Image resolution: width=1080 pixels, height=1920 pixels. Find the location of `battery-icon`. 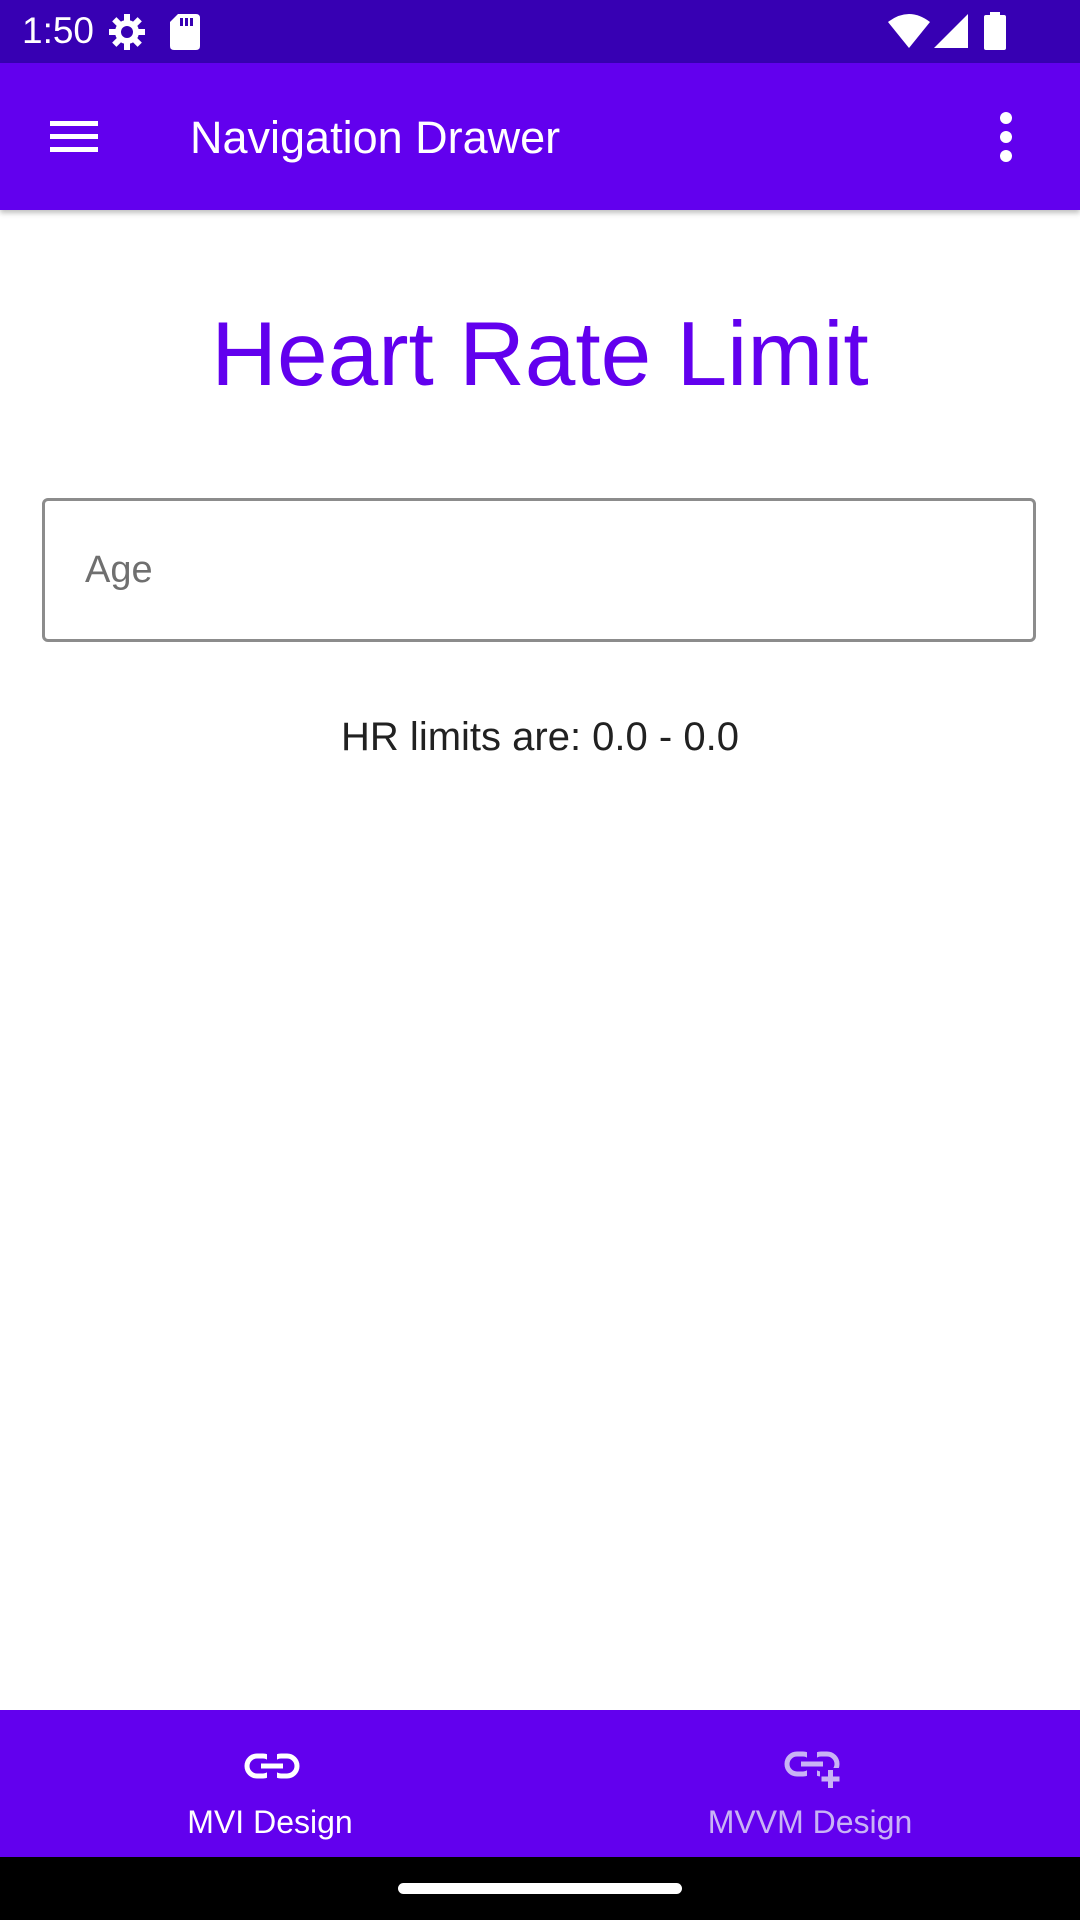

battery-icon is located at coordinates (995, 33).